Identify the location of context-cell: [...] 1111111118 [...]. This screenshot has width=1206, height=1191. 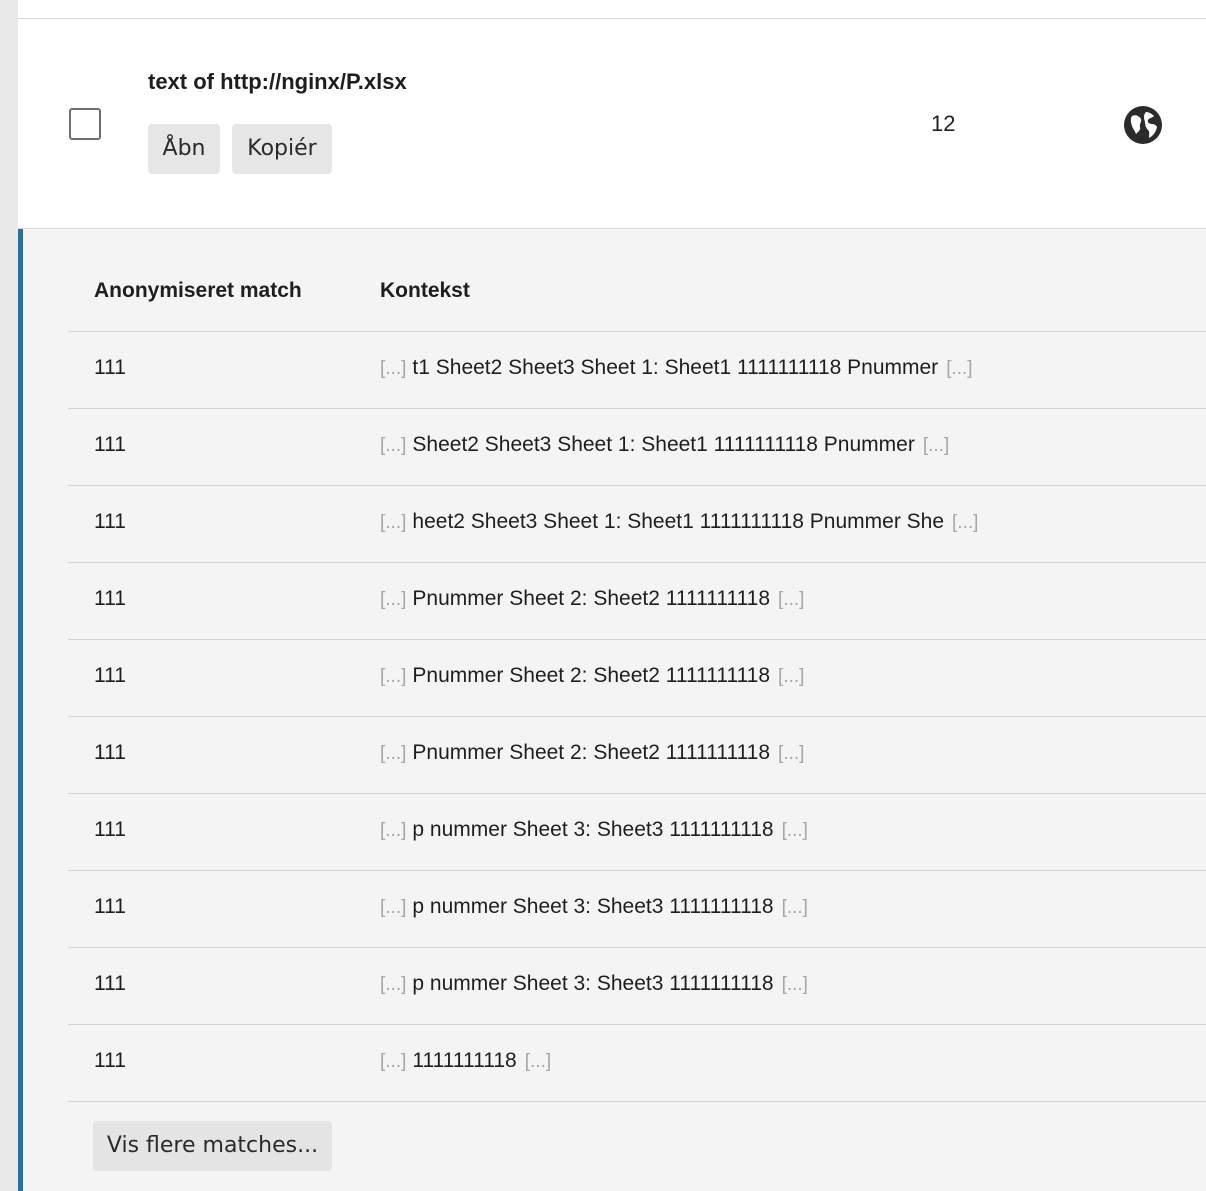
(465, 1061).